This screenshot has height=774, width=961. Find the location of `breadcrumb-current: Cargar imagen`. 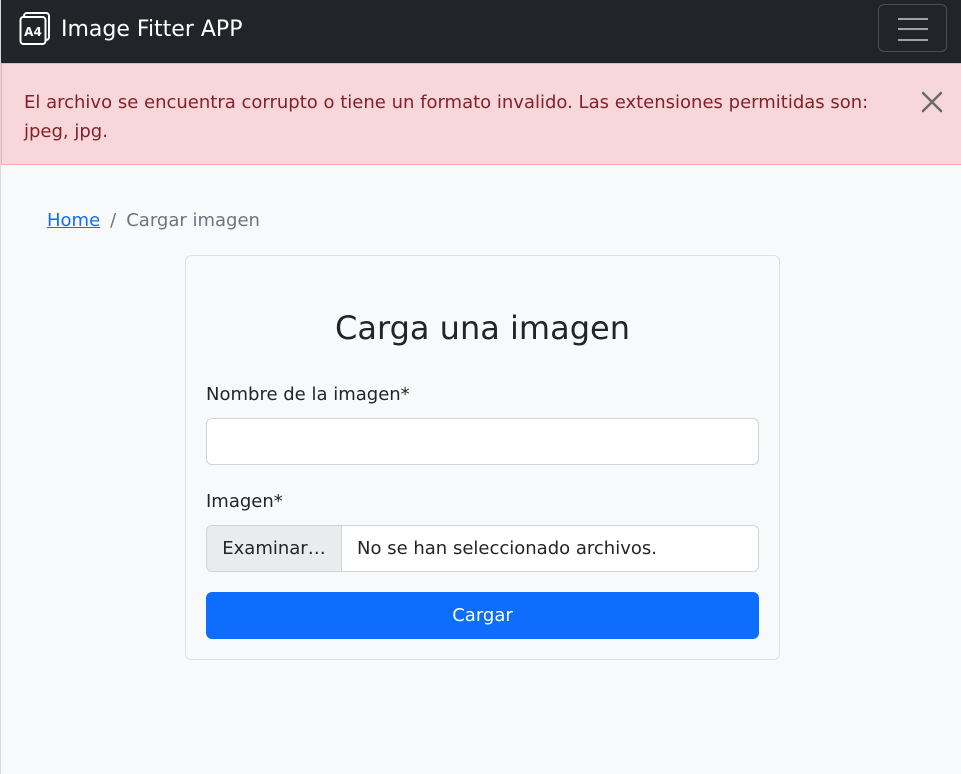

breadcrumb-current: Cargar imagen is located at coordinates (193, 220).